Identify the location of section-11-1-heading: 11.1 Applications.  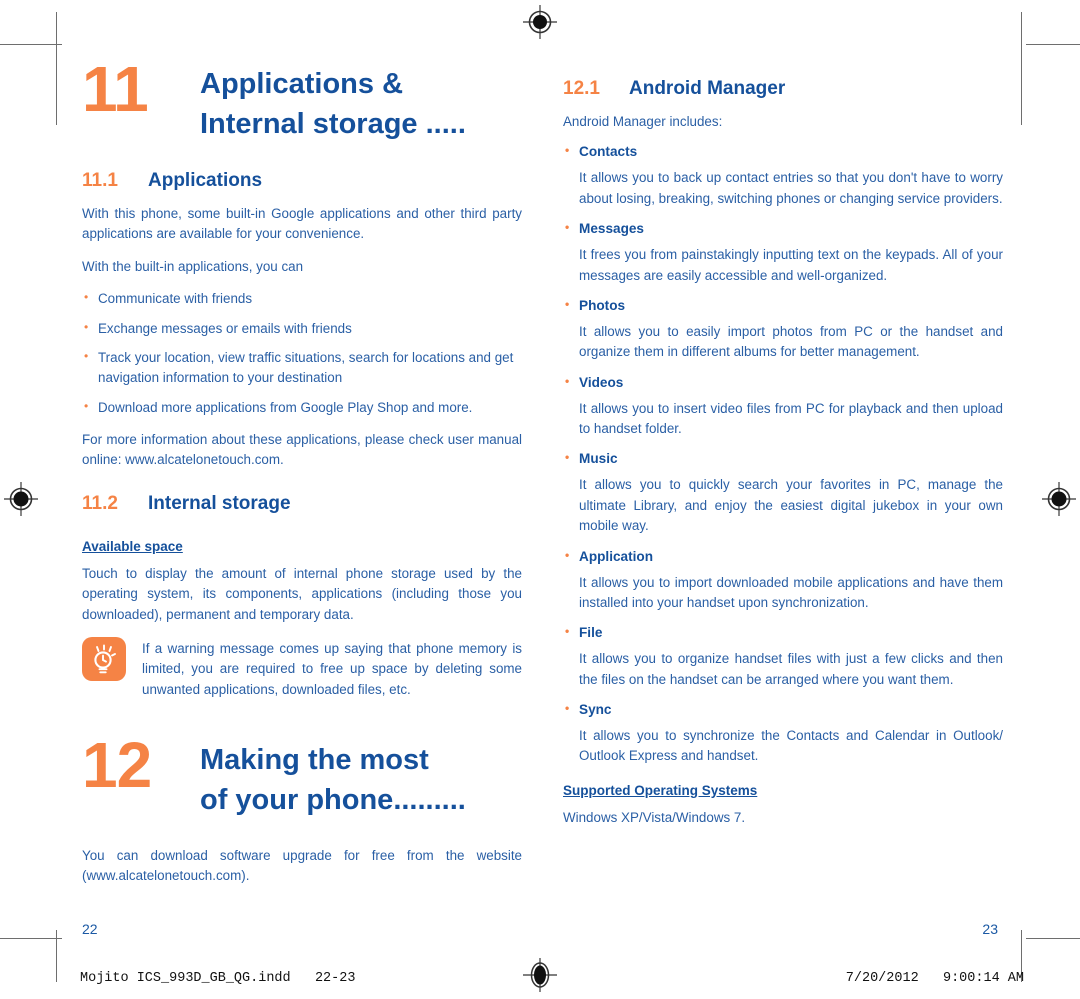
(302, 181).